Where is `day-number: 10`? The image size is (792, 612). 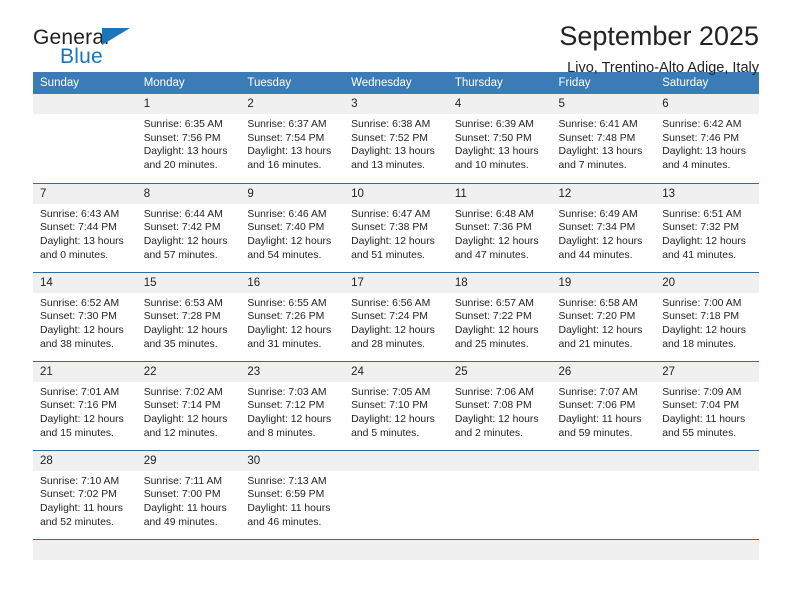
day-number: 10 is located at coordinates (396, 193).